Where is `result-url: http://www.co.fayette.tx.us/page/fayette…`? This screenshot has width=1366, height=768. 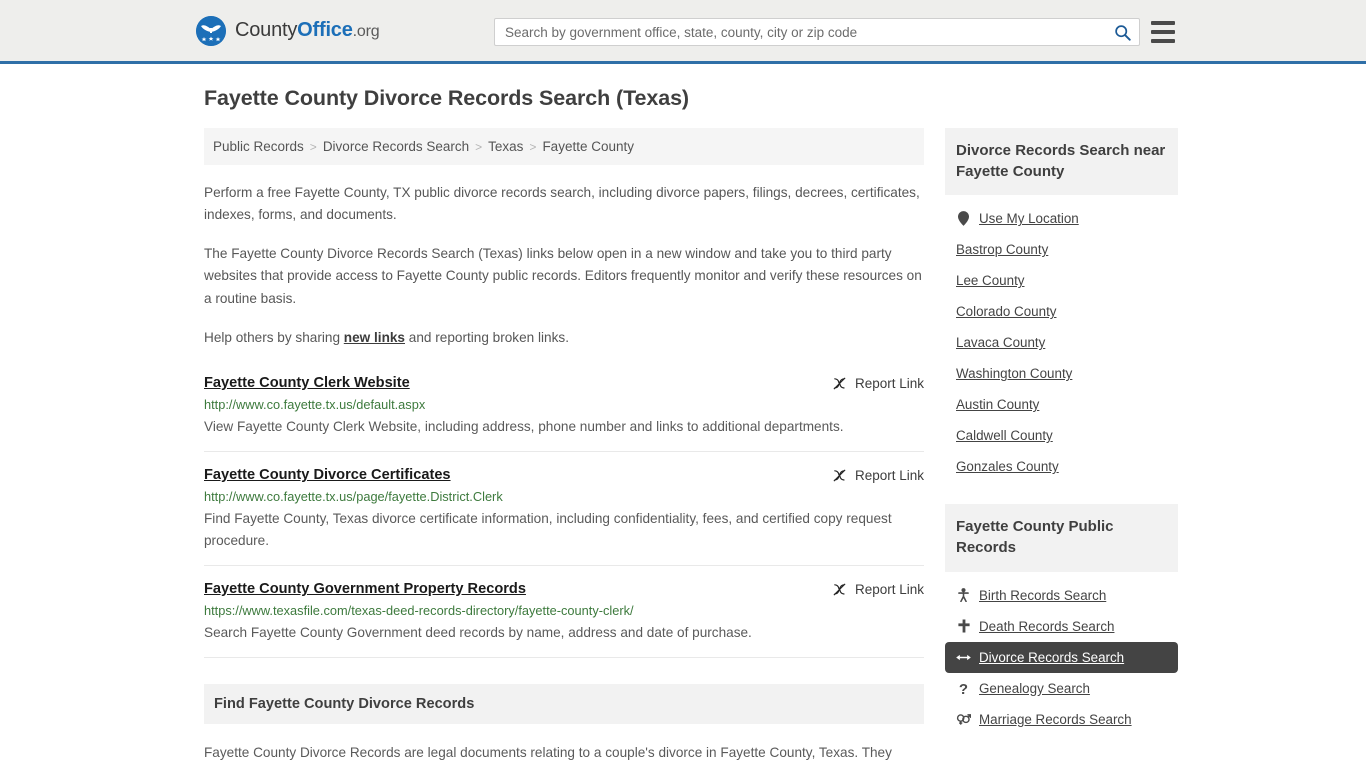 result-url: http://www.co.fayette.tx.us/page/fayette… is located at coordinates (353, 496).